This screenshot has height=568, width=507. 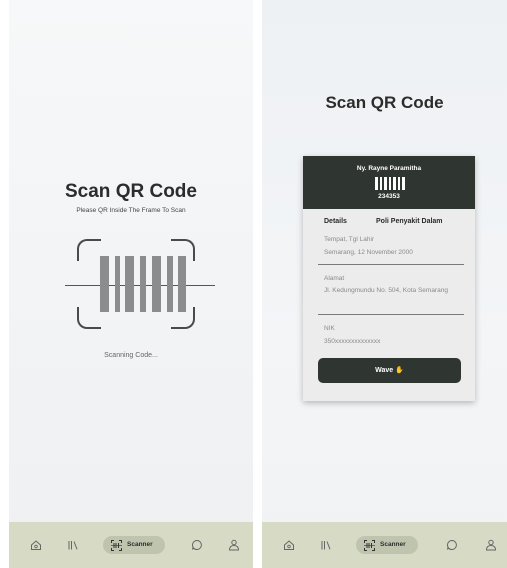 I want to click on frame-corner-top-left, so click(x=89, y=250).